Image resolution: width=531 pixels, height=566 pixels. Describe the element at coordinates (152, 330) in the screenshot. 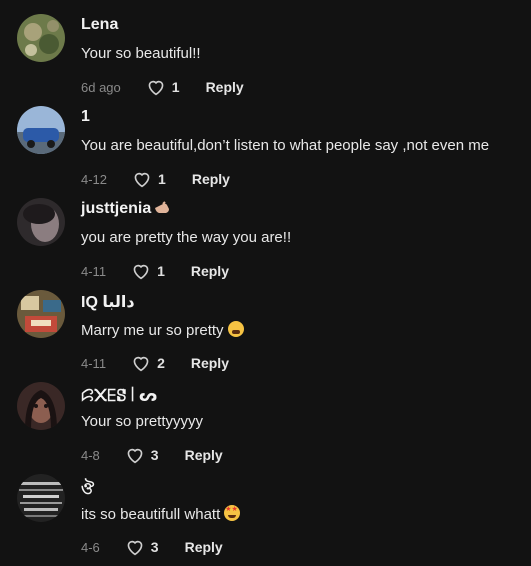

I see `comment-text-body: Marry me ur so pretty` at that location.